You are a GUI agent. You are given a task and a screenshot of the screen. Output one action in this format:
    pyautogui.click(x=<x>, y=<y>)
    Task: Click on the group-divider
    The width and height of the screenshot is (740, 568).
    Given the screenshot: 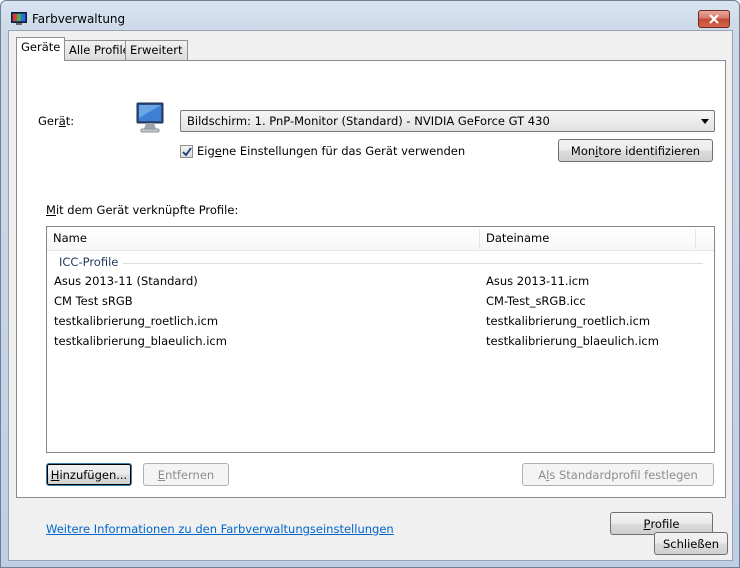 What is the action you would take?
    pyautogui.click(x=413, y=263)
    